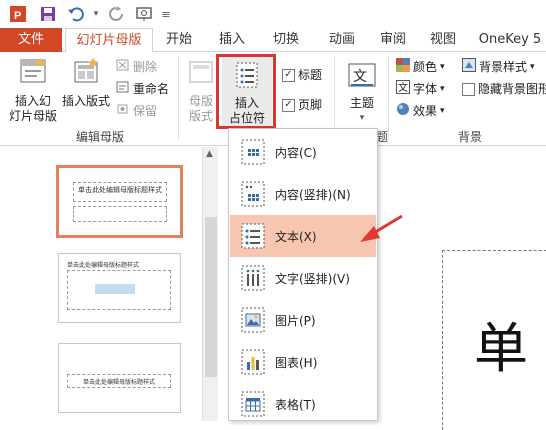 This screenshot has height=430, width=546. What do you see at coordinates (151, 89) in the screenshot?
I see `rename-label: 重命名` at bounding box center [151, 89].